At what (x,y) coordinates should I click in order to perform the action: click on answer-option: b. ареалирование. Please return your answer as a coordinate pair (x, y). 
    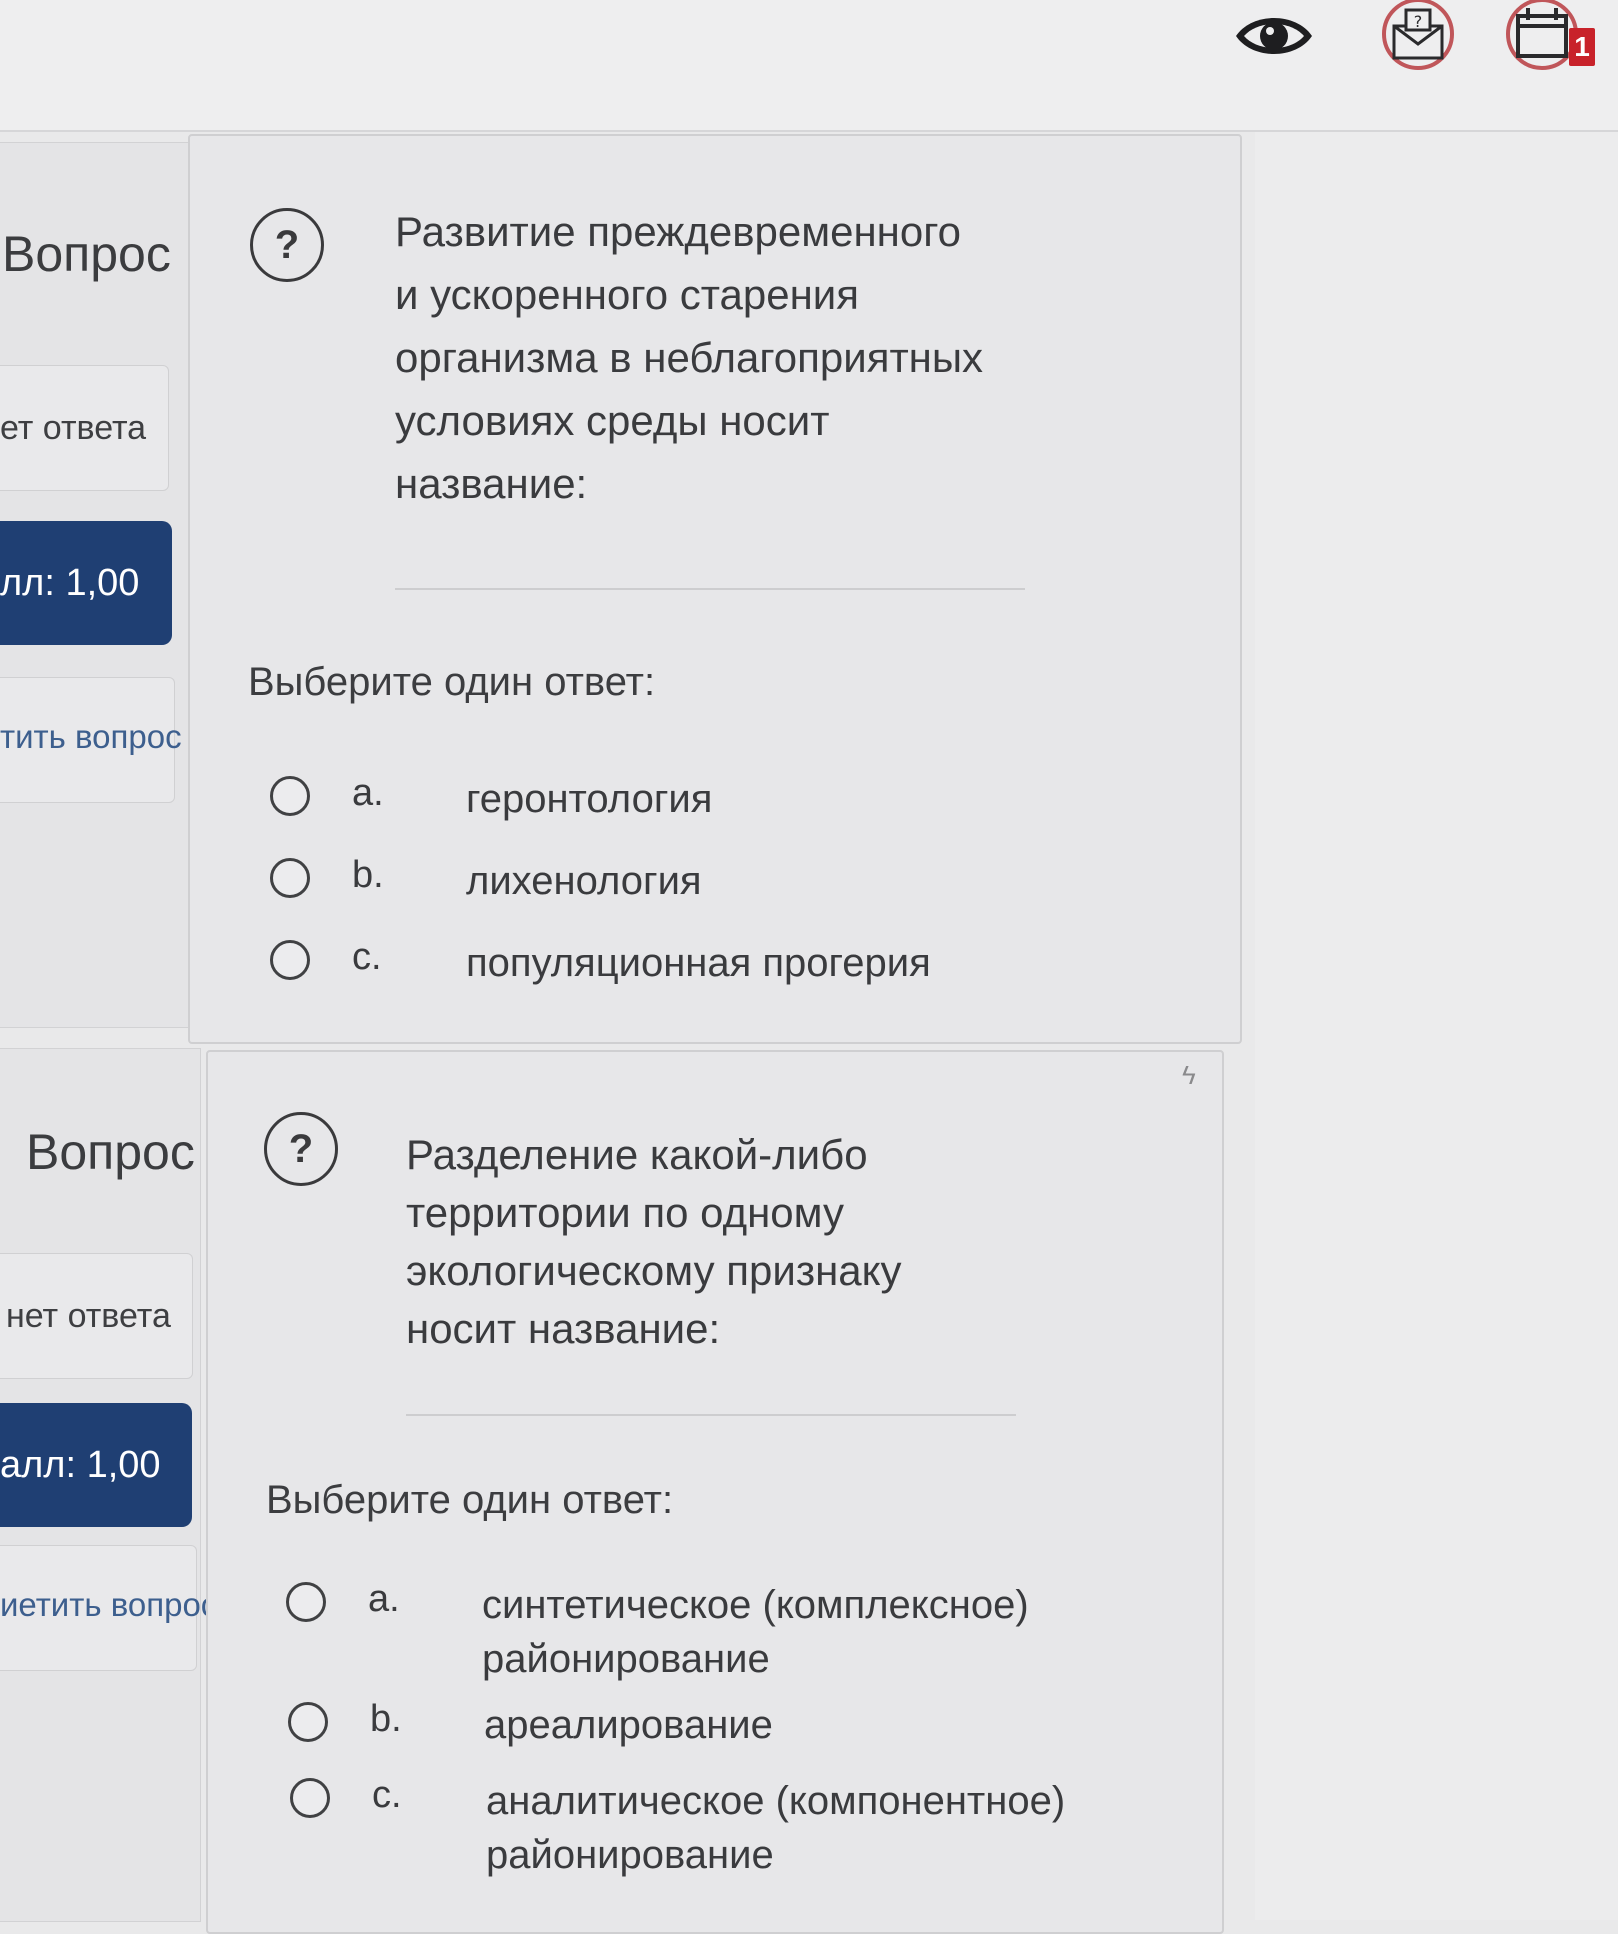
    Looking at the image, I should click on (698, 1730).